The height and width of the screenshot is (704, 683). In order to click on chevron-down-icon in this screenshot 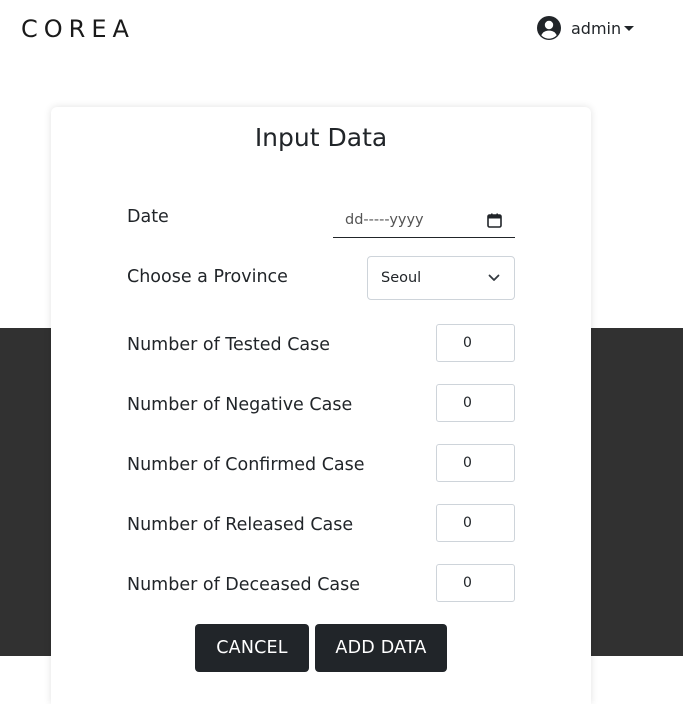, I will do `click(494, 277)`.